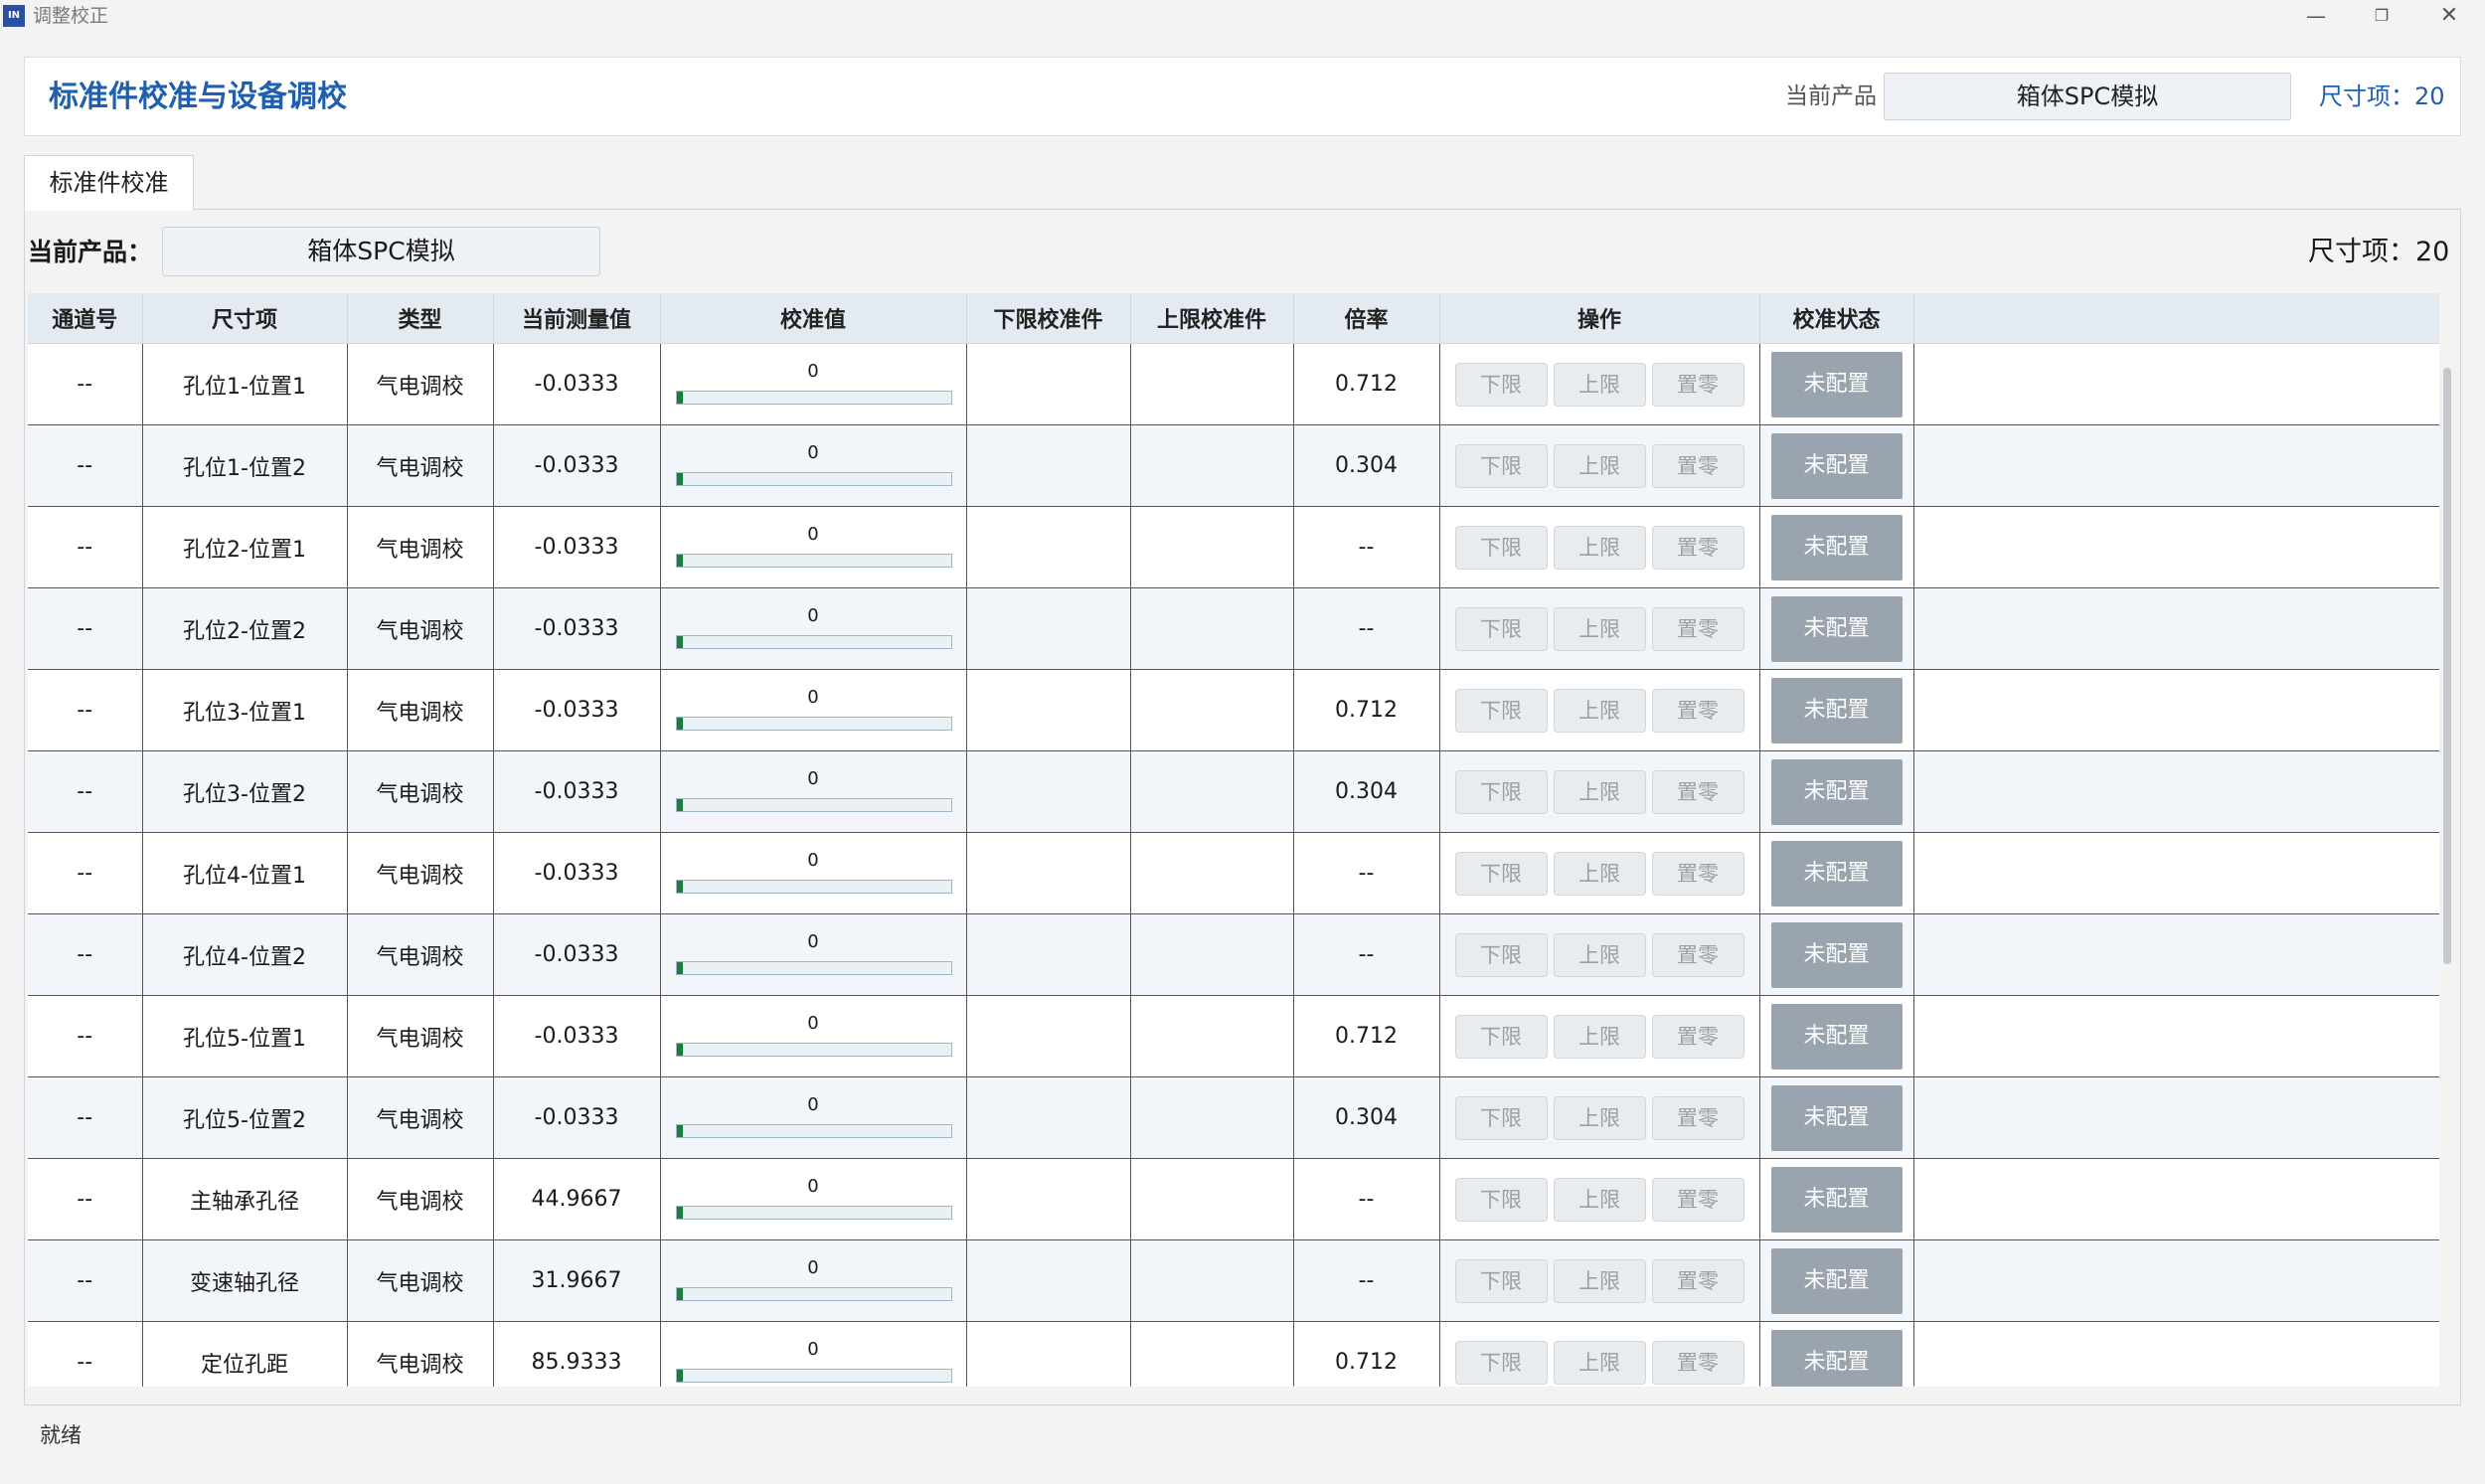 The width and height of the screenshot is (2485, 1484). I want to click on header-channel: 通道号, so click(85, 318).